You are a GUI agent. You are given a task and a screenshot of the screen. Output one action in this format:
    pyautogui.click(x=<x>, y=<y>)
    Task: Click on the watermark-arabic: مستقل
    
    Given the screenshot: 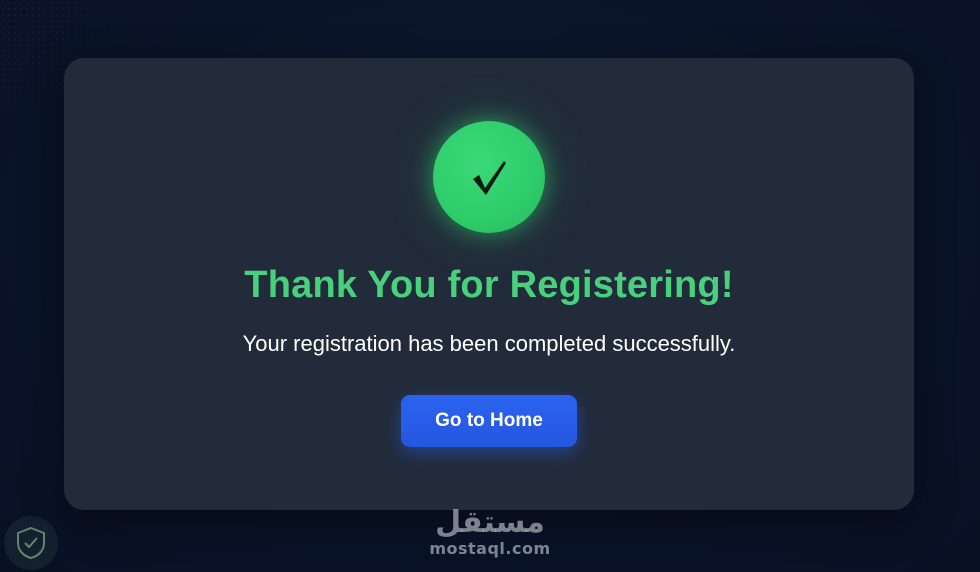 What is the action you would take?
    pyautogui.click(x=490, y=522)
    